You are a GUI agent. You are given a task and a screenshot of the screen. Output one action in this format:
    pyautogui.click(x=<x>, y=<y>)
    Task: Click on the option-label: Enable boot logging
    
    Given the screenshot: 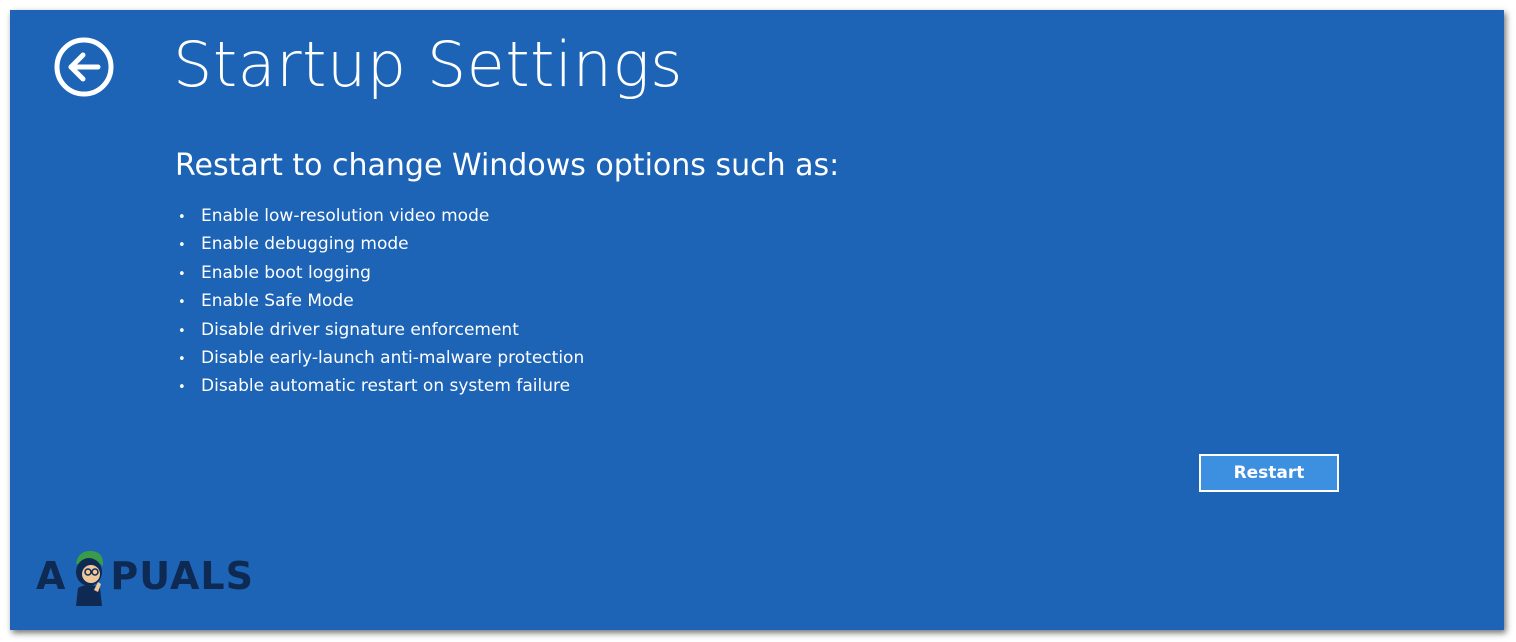 What is the action you would take?
    pyautogui.click(x=286, y=272)
    